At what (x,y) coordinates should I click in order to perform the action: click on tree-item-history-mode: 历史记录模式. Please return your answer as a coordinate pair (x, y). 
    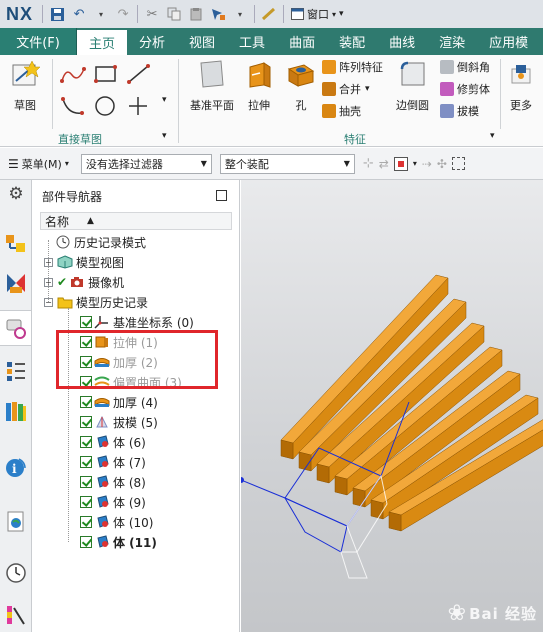
    Looking at the image, I should click on (100, 242).